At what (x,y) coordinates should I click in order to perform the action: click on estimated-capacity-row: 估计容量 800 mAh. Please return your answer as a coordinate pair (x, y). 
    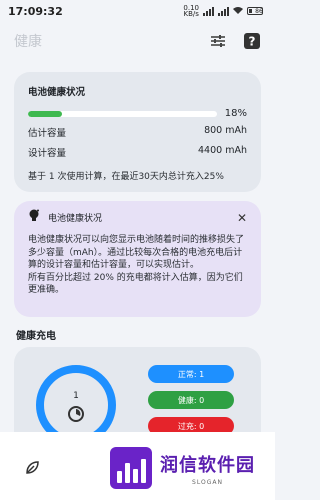
    Looking at the image, I should click on (137, 132).